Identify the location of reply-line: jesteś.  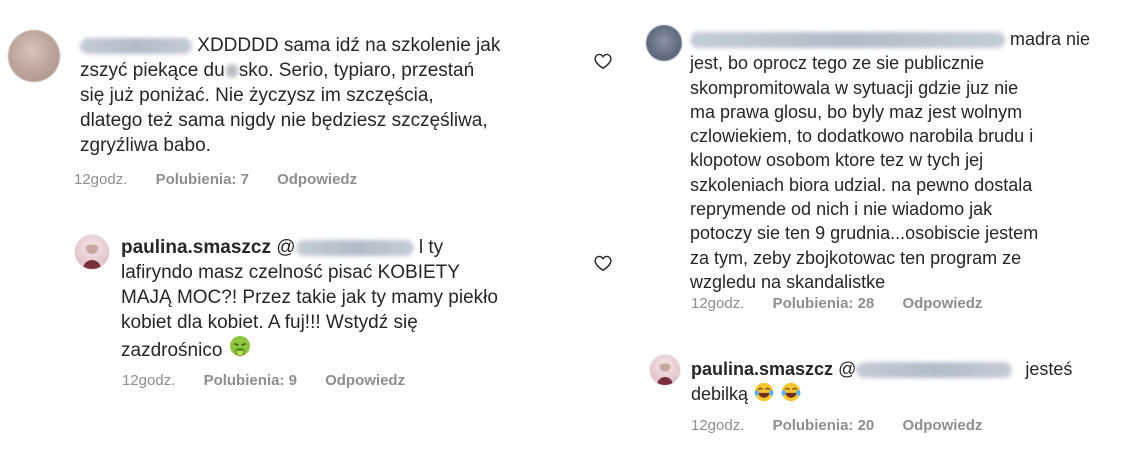
(1049, 369).